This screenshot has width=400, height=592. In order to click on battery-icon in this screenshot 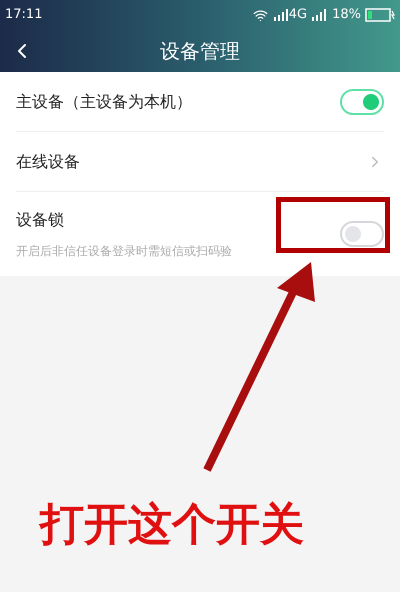, I will do `click(380, 15)`.